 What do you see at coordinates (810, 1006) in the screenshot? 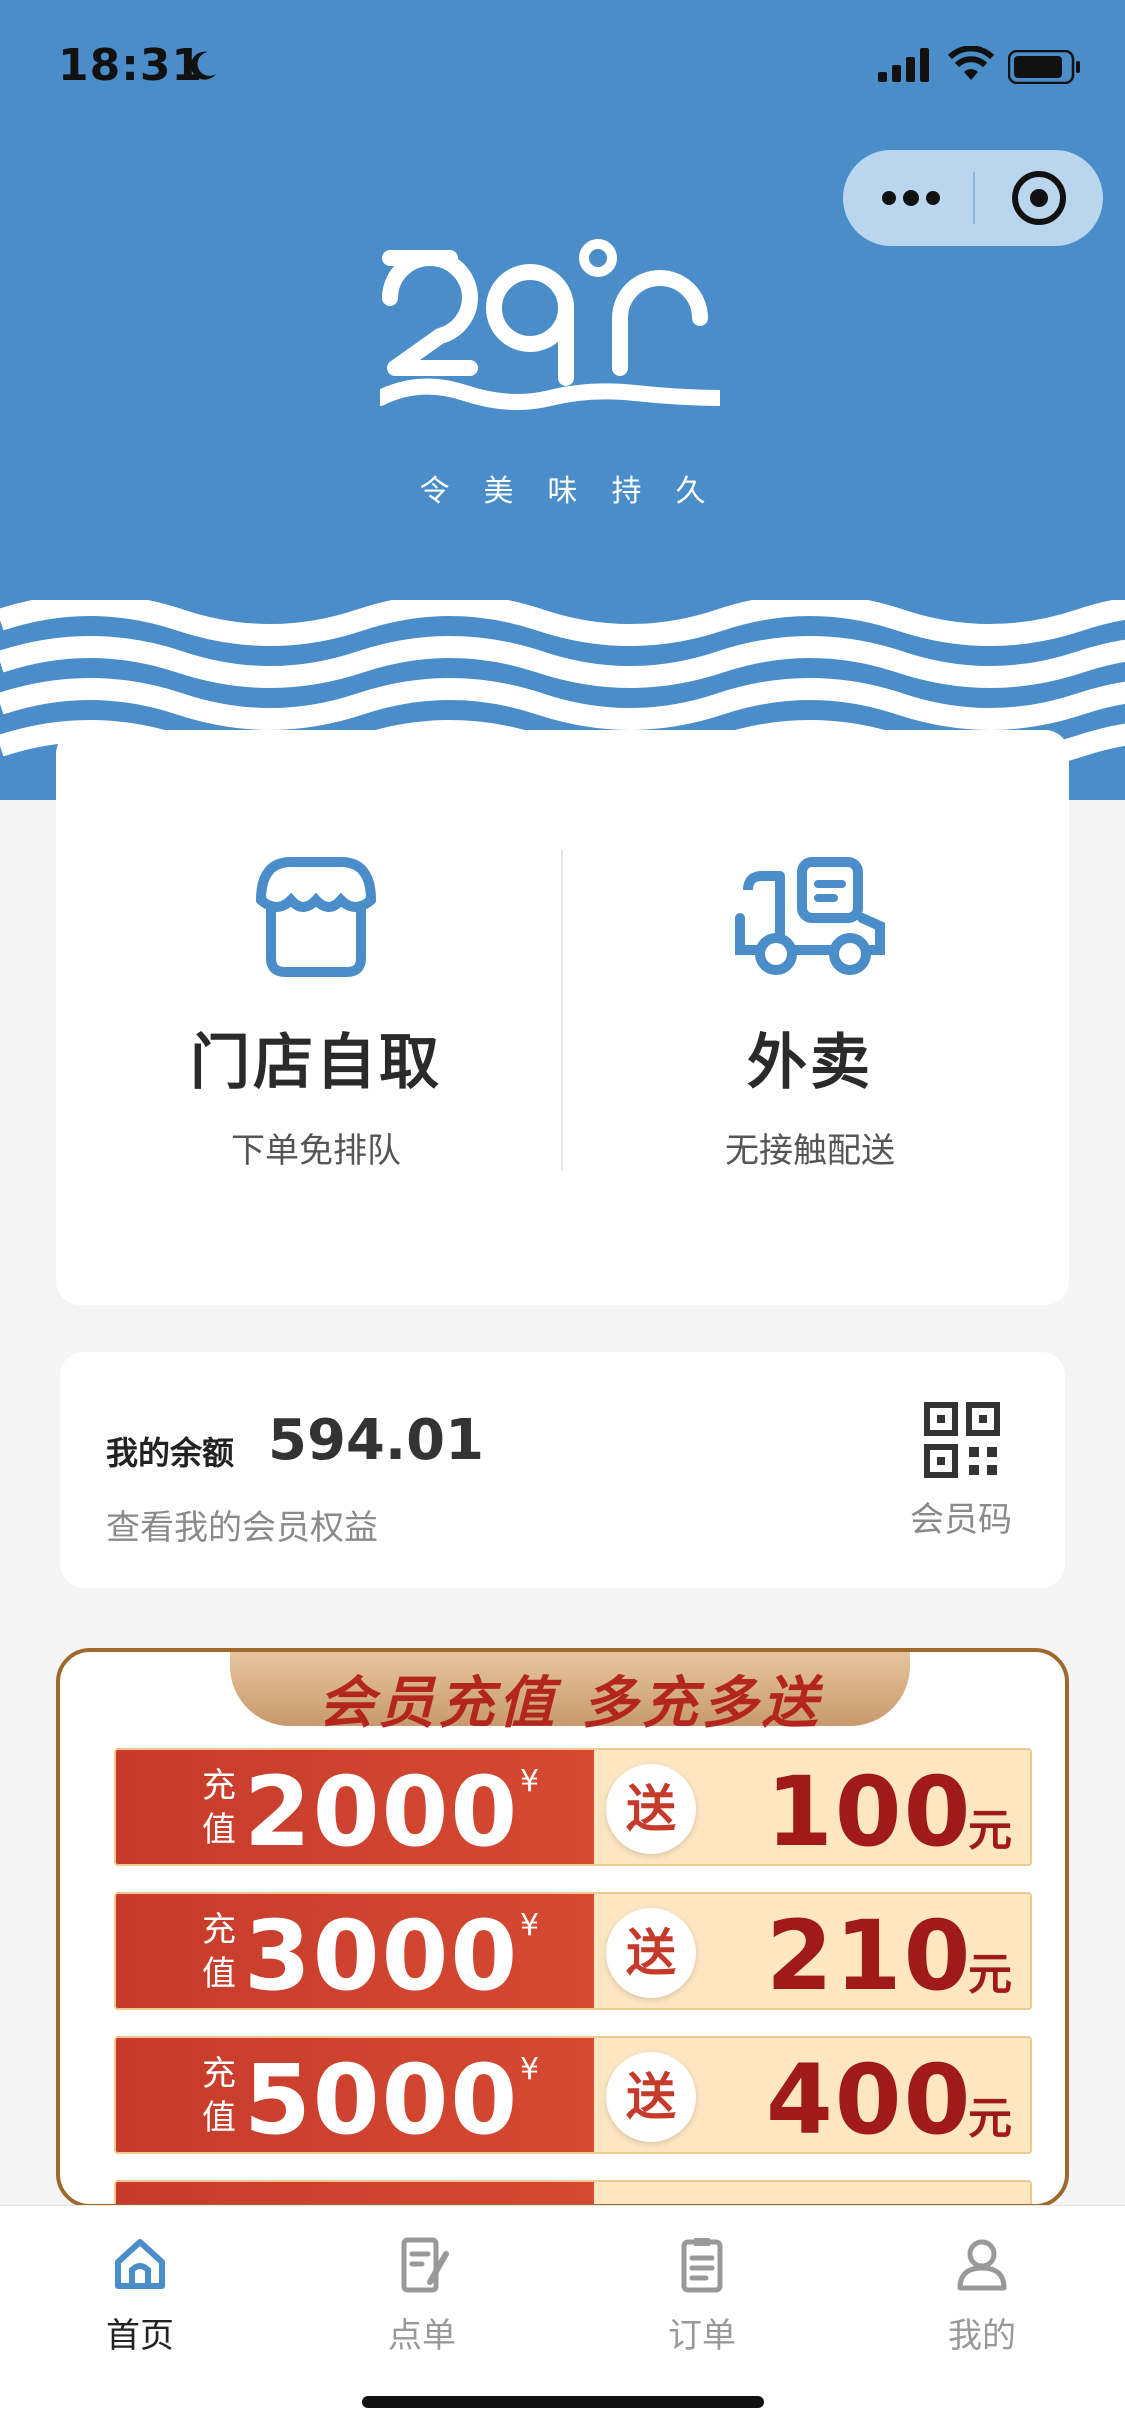
I see `delivery-option: 外卖 无接触配送` at bounding box center [810, 1006].